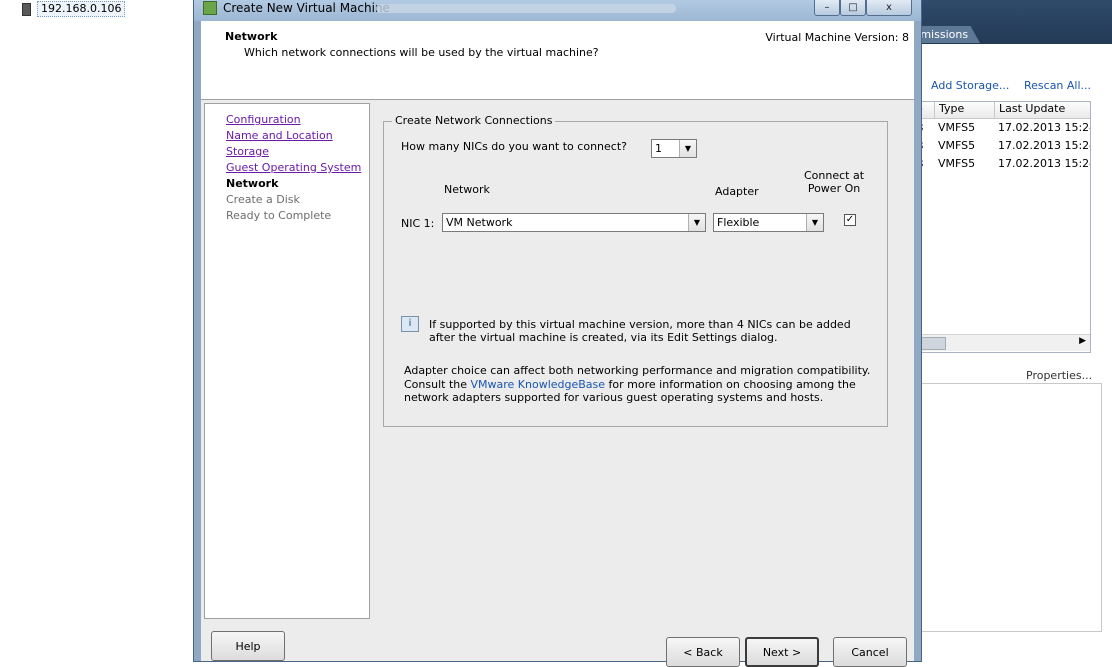  I want to click on vm-wizard-icon, so click(210, 8).